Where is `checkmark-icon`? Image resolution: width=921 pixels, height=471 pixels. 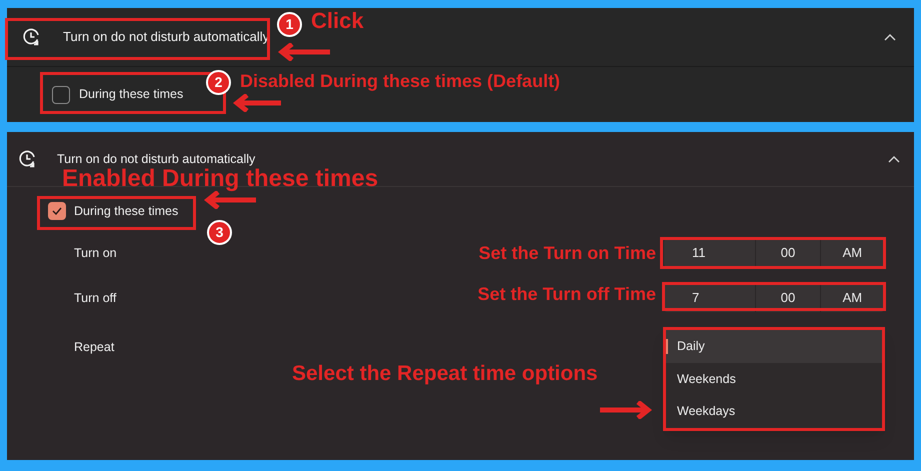
checkmark-icon is located at coordinates (57, 211).